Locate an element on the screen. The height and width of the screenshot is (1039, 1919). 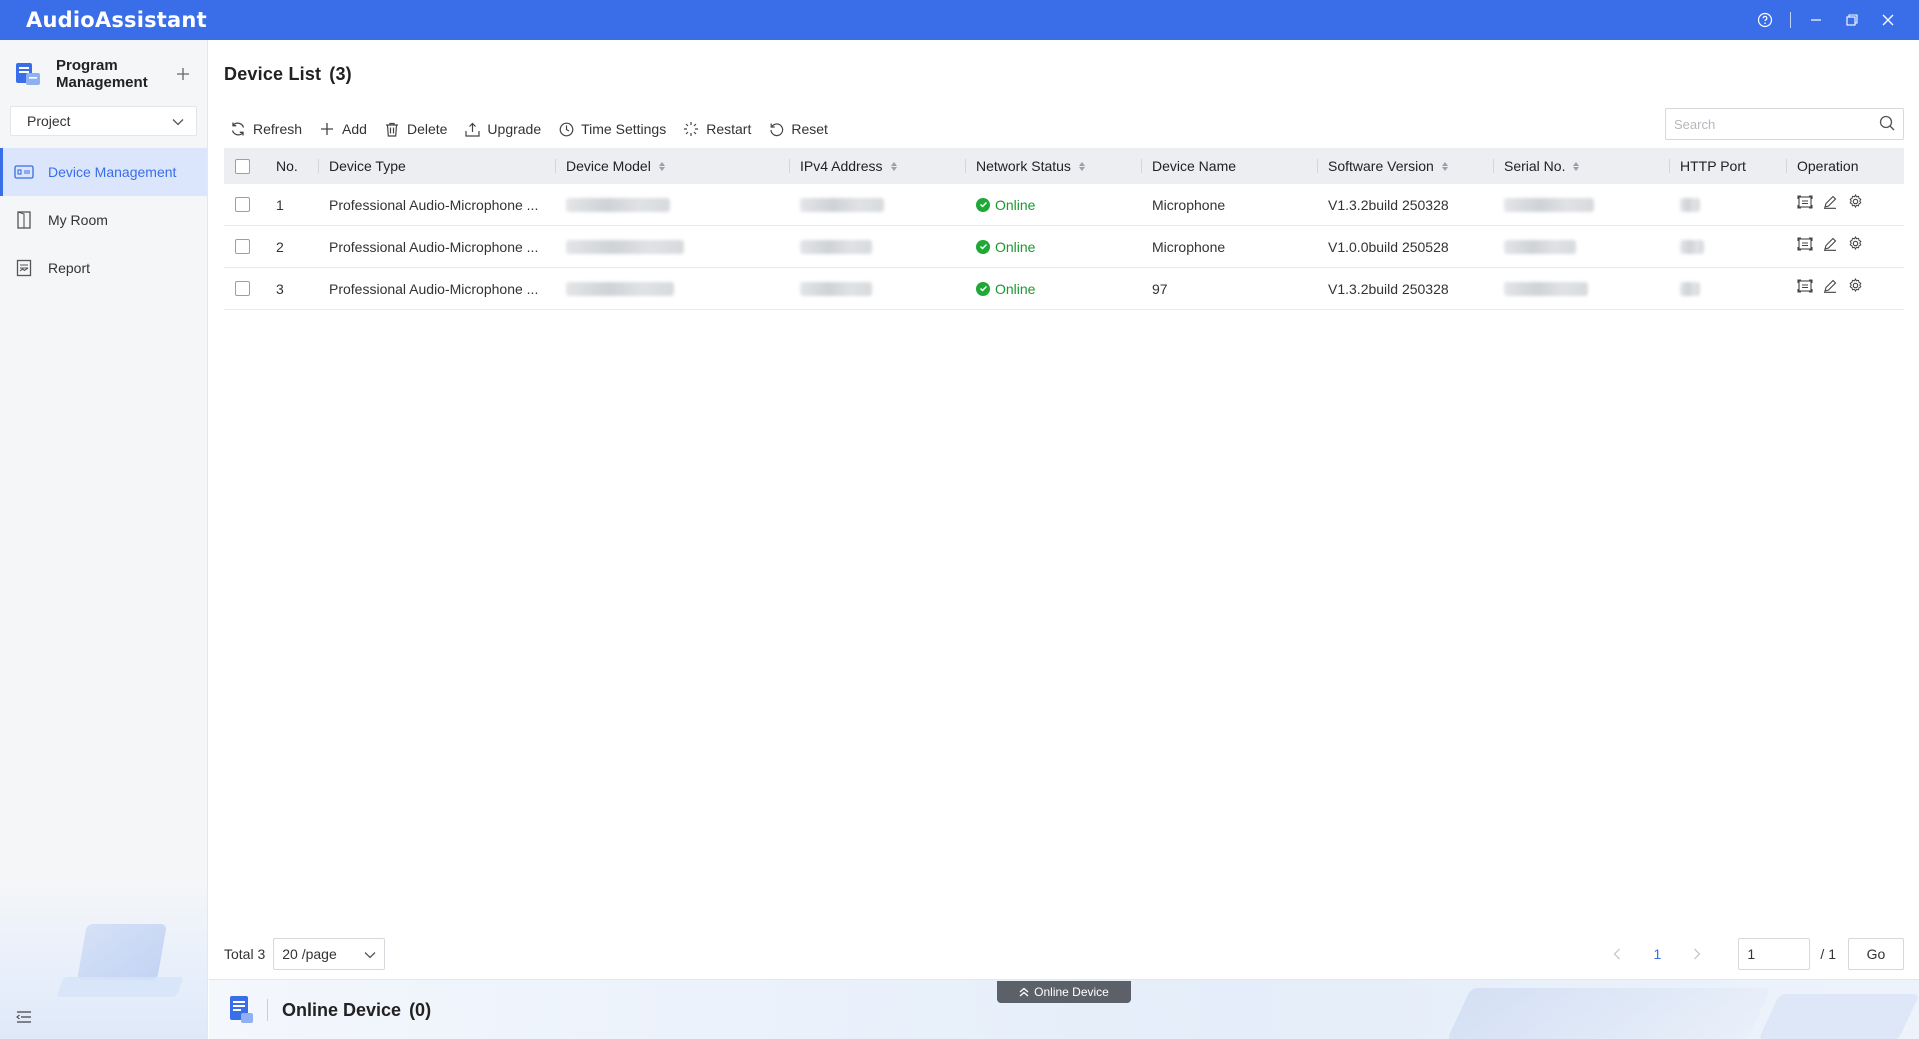
search-input is located at coordinates (1776, 124).